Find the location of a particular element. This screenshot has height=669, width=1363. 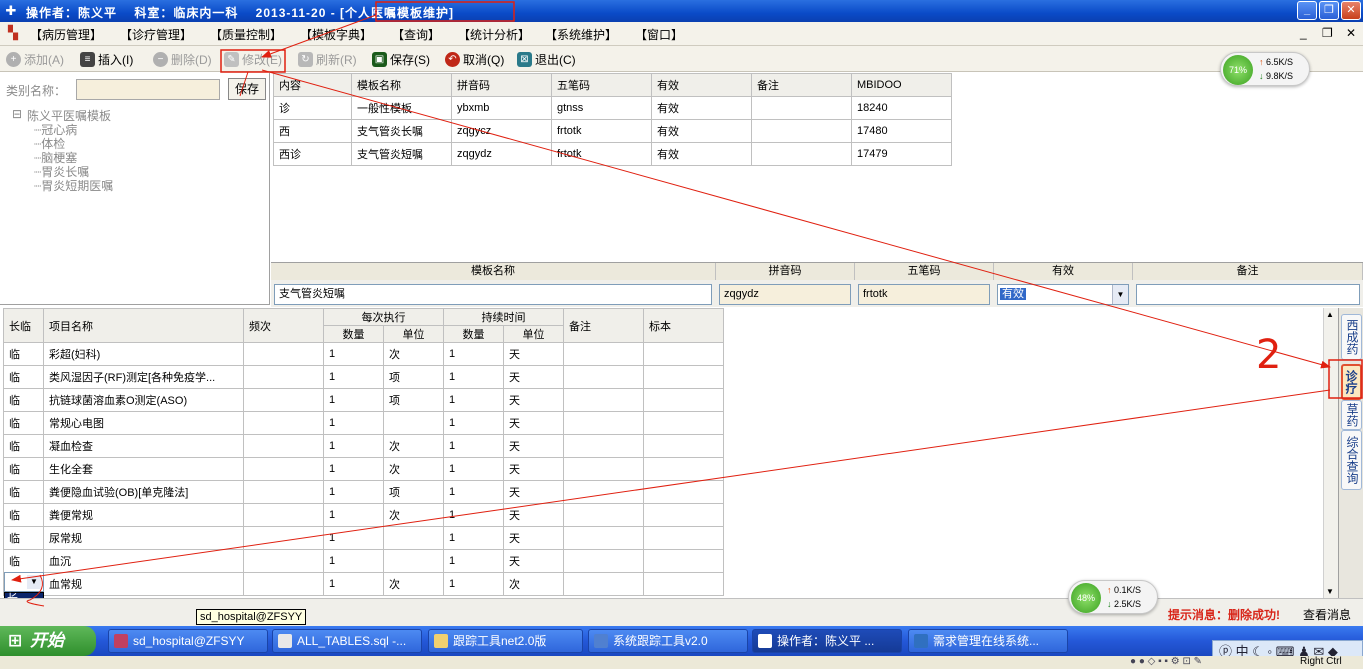

col-specimen: 标本 is located at coordinates (683, 325).